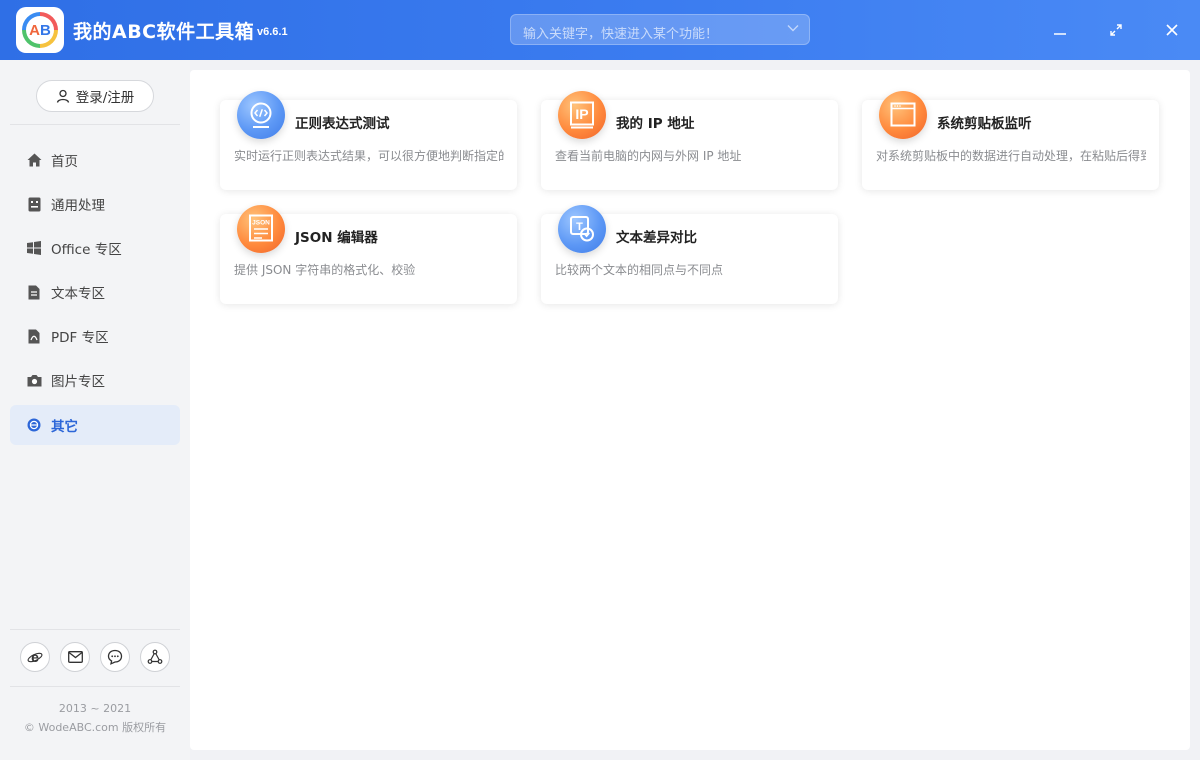 This screenshot has width=1200, height=760. Describe the element at coordinates (62, 96) in the screenshot. I see `user-icon` at that location.